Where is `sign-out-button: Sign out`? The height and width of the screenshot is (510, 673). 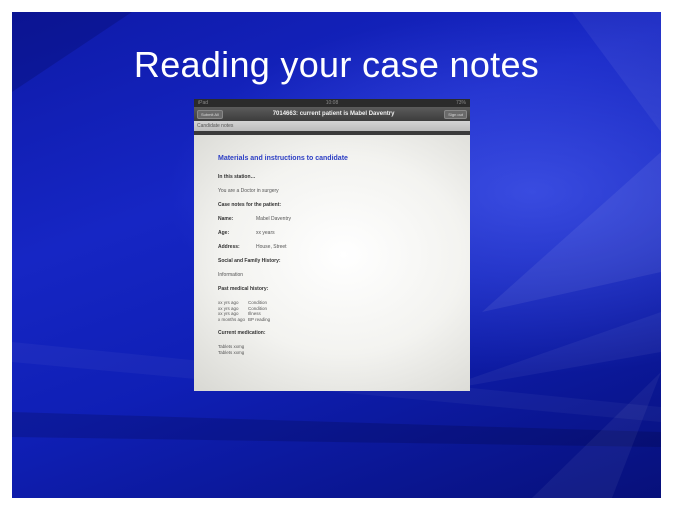 sign-out-button: Sign out is located at coordinates (455, 114).